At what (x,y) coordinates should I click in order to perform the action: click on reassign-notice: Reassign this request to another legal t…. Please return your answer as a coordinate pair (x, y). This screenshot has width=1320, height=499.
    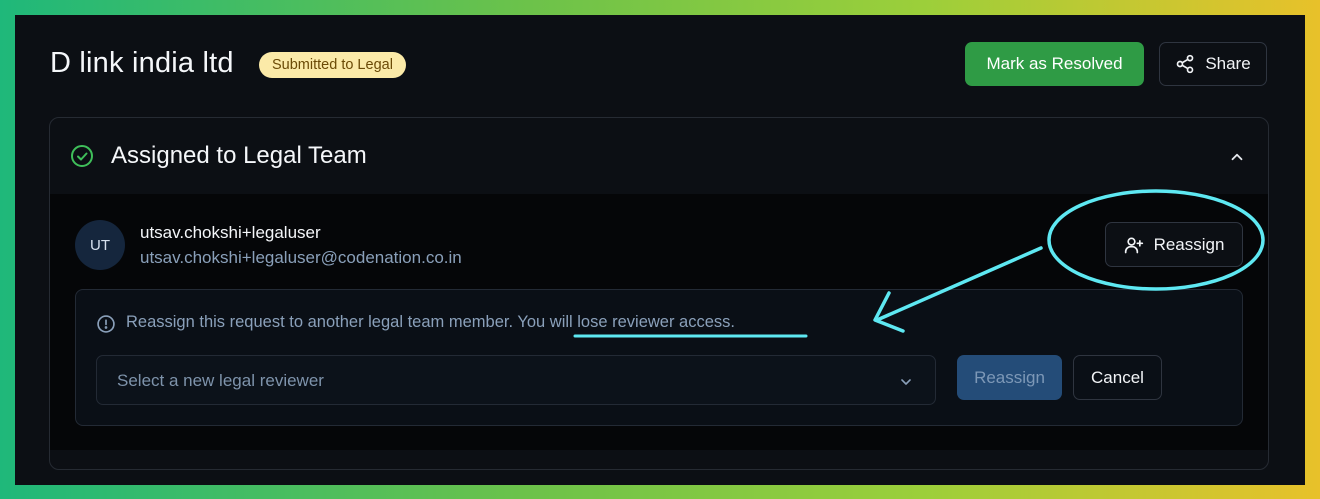
    Looking at the image, I should click on (430, 322).